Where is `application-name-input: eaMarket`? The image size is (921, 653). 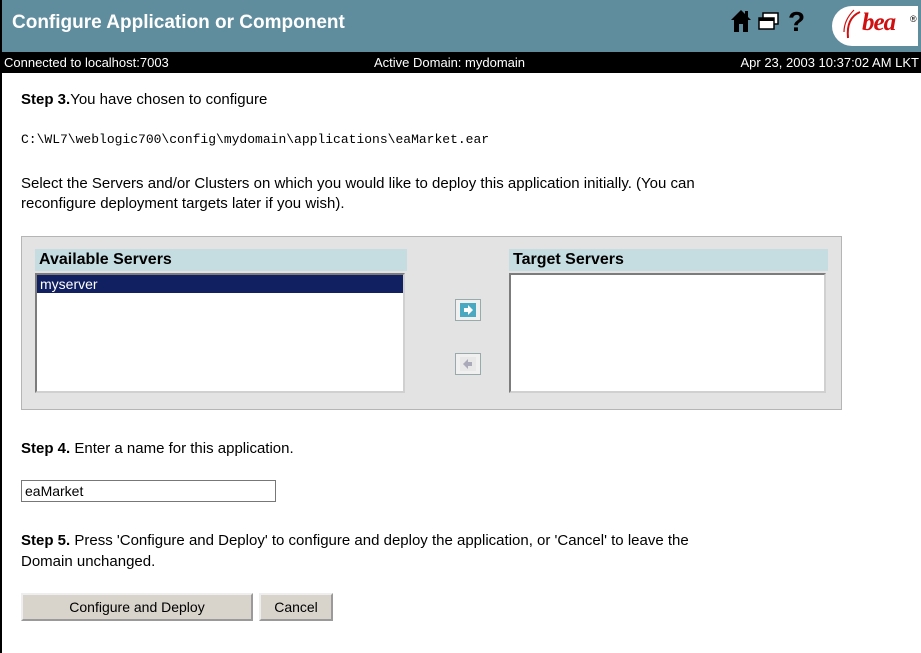
application-name-input: eaMarket is located at coordinates (148, 491).